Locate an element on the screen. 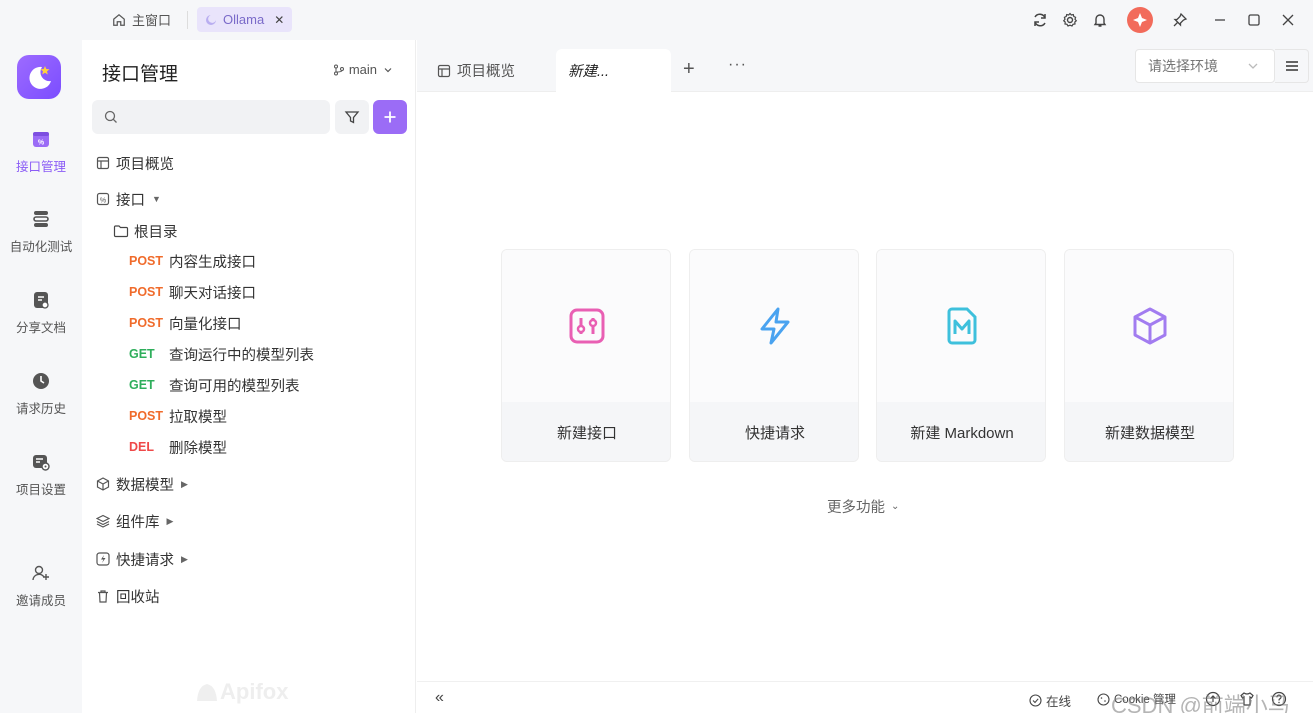  online-label: 在线 is located at coordinates (1059, 702).